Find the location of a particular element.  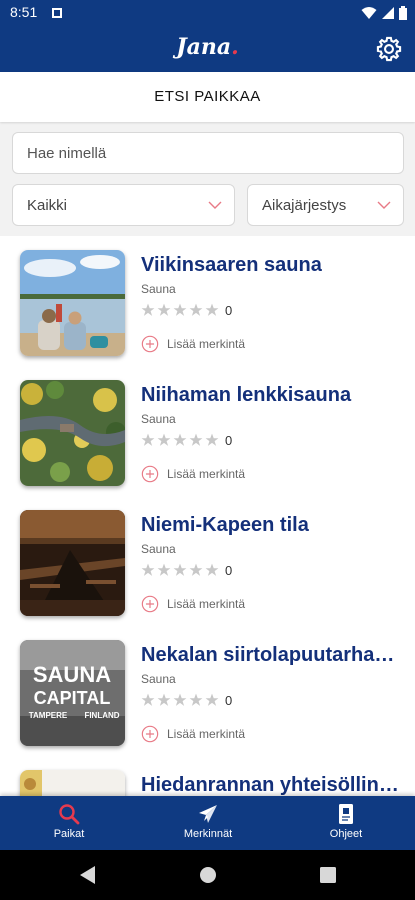

place-thumbnail: SAUNA CAPITAL TAMPERE FINLAND is located at coordinates (72, 693).